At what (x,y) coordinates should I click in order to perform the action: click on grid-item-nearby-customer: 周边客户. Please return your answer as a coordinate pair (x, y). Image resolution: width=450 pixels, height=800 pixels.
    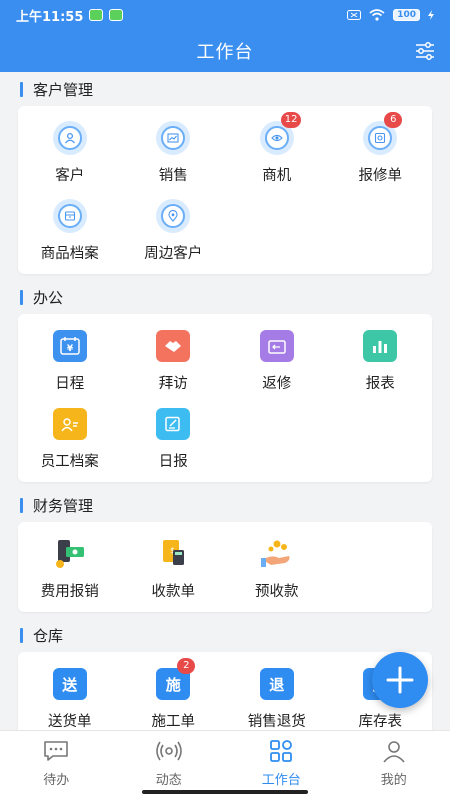
    Looking at the image, I should click on (174, 231).